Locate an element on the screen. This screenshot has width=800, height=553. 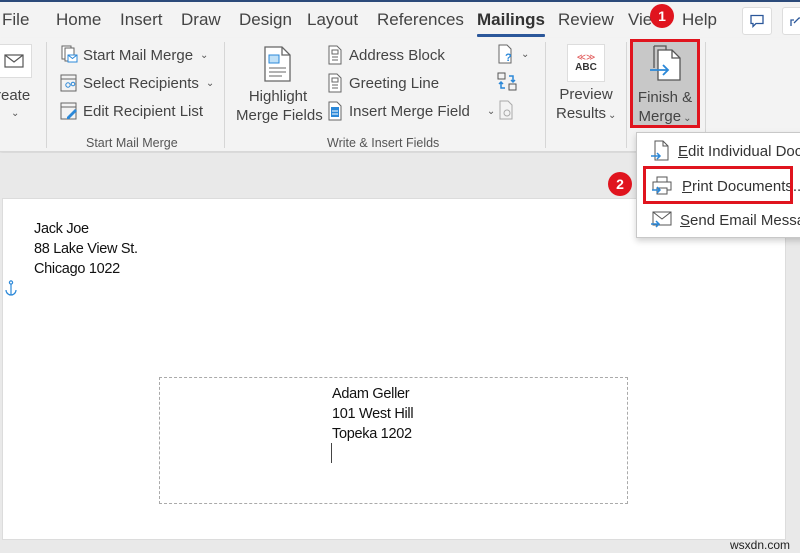
edit-recipient-list-icon is located at coordinates (69, 111).